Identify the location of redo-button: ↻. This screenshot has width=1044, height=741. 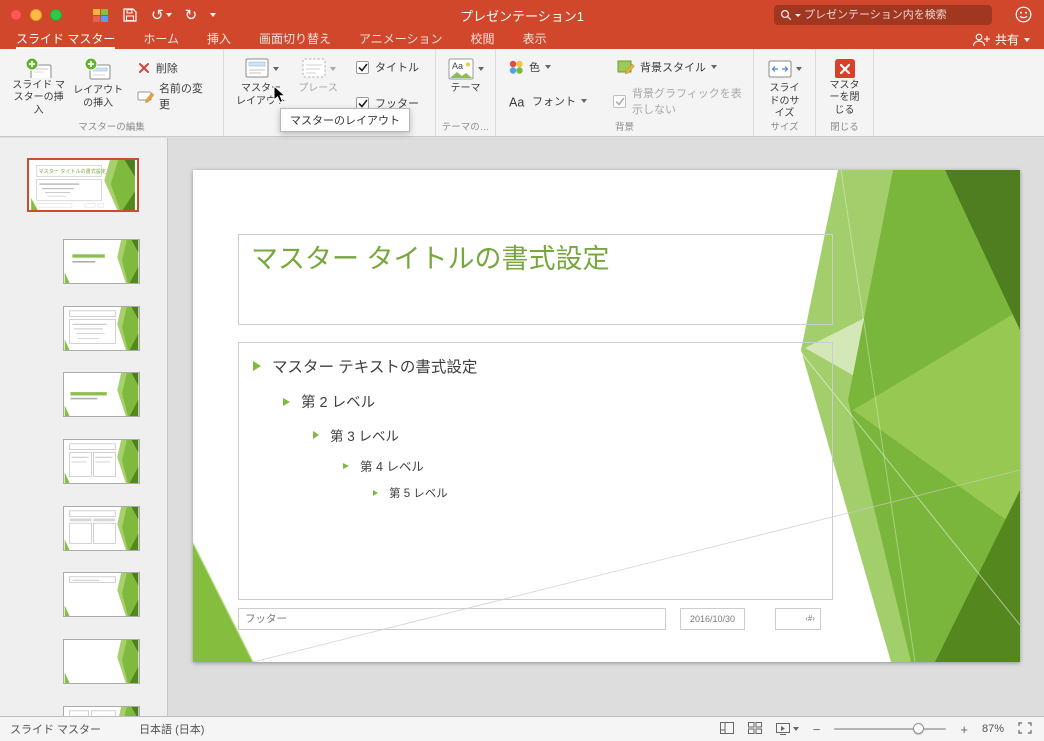
(191, 15).